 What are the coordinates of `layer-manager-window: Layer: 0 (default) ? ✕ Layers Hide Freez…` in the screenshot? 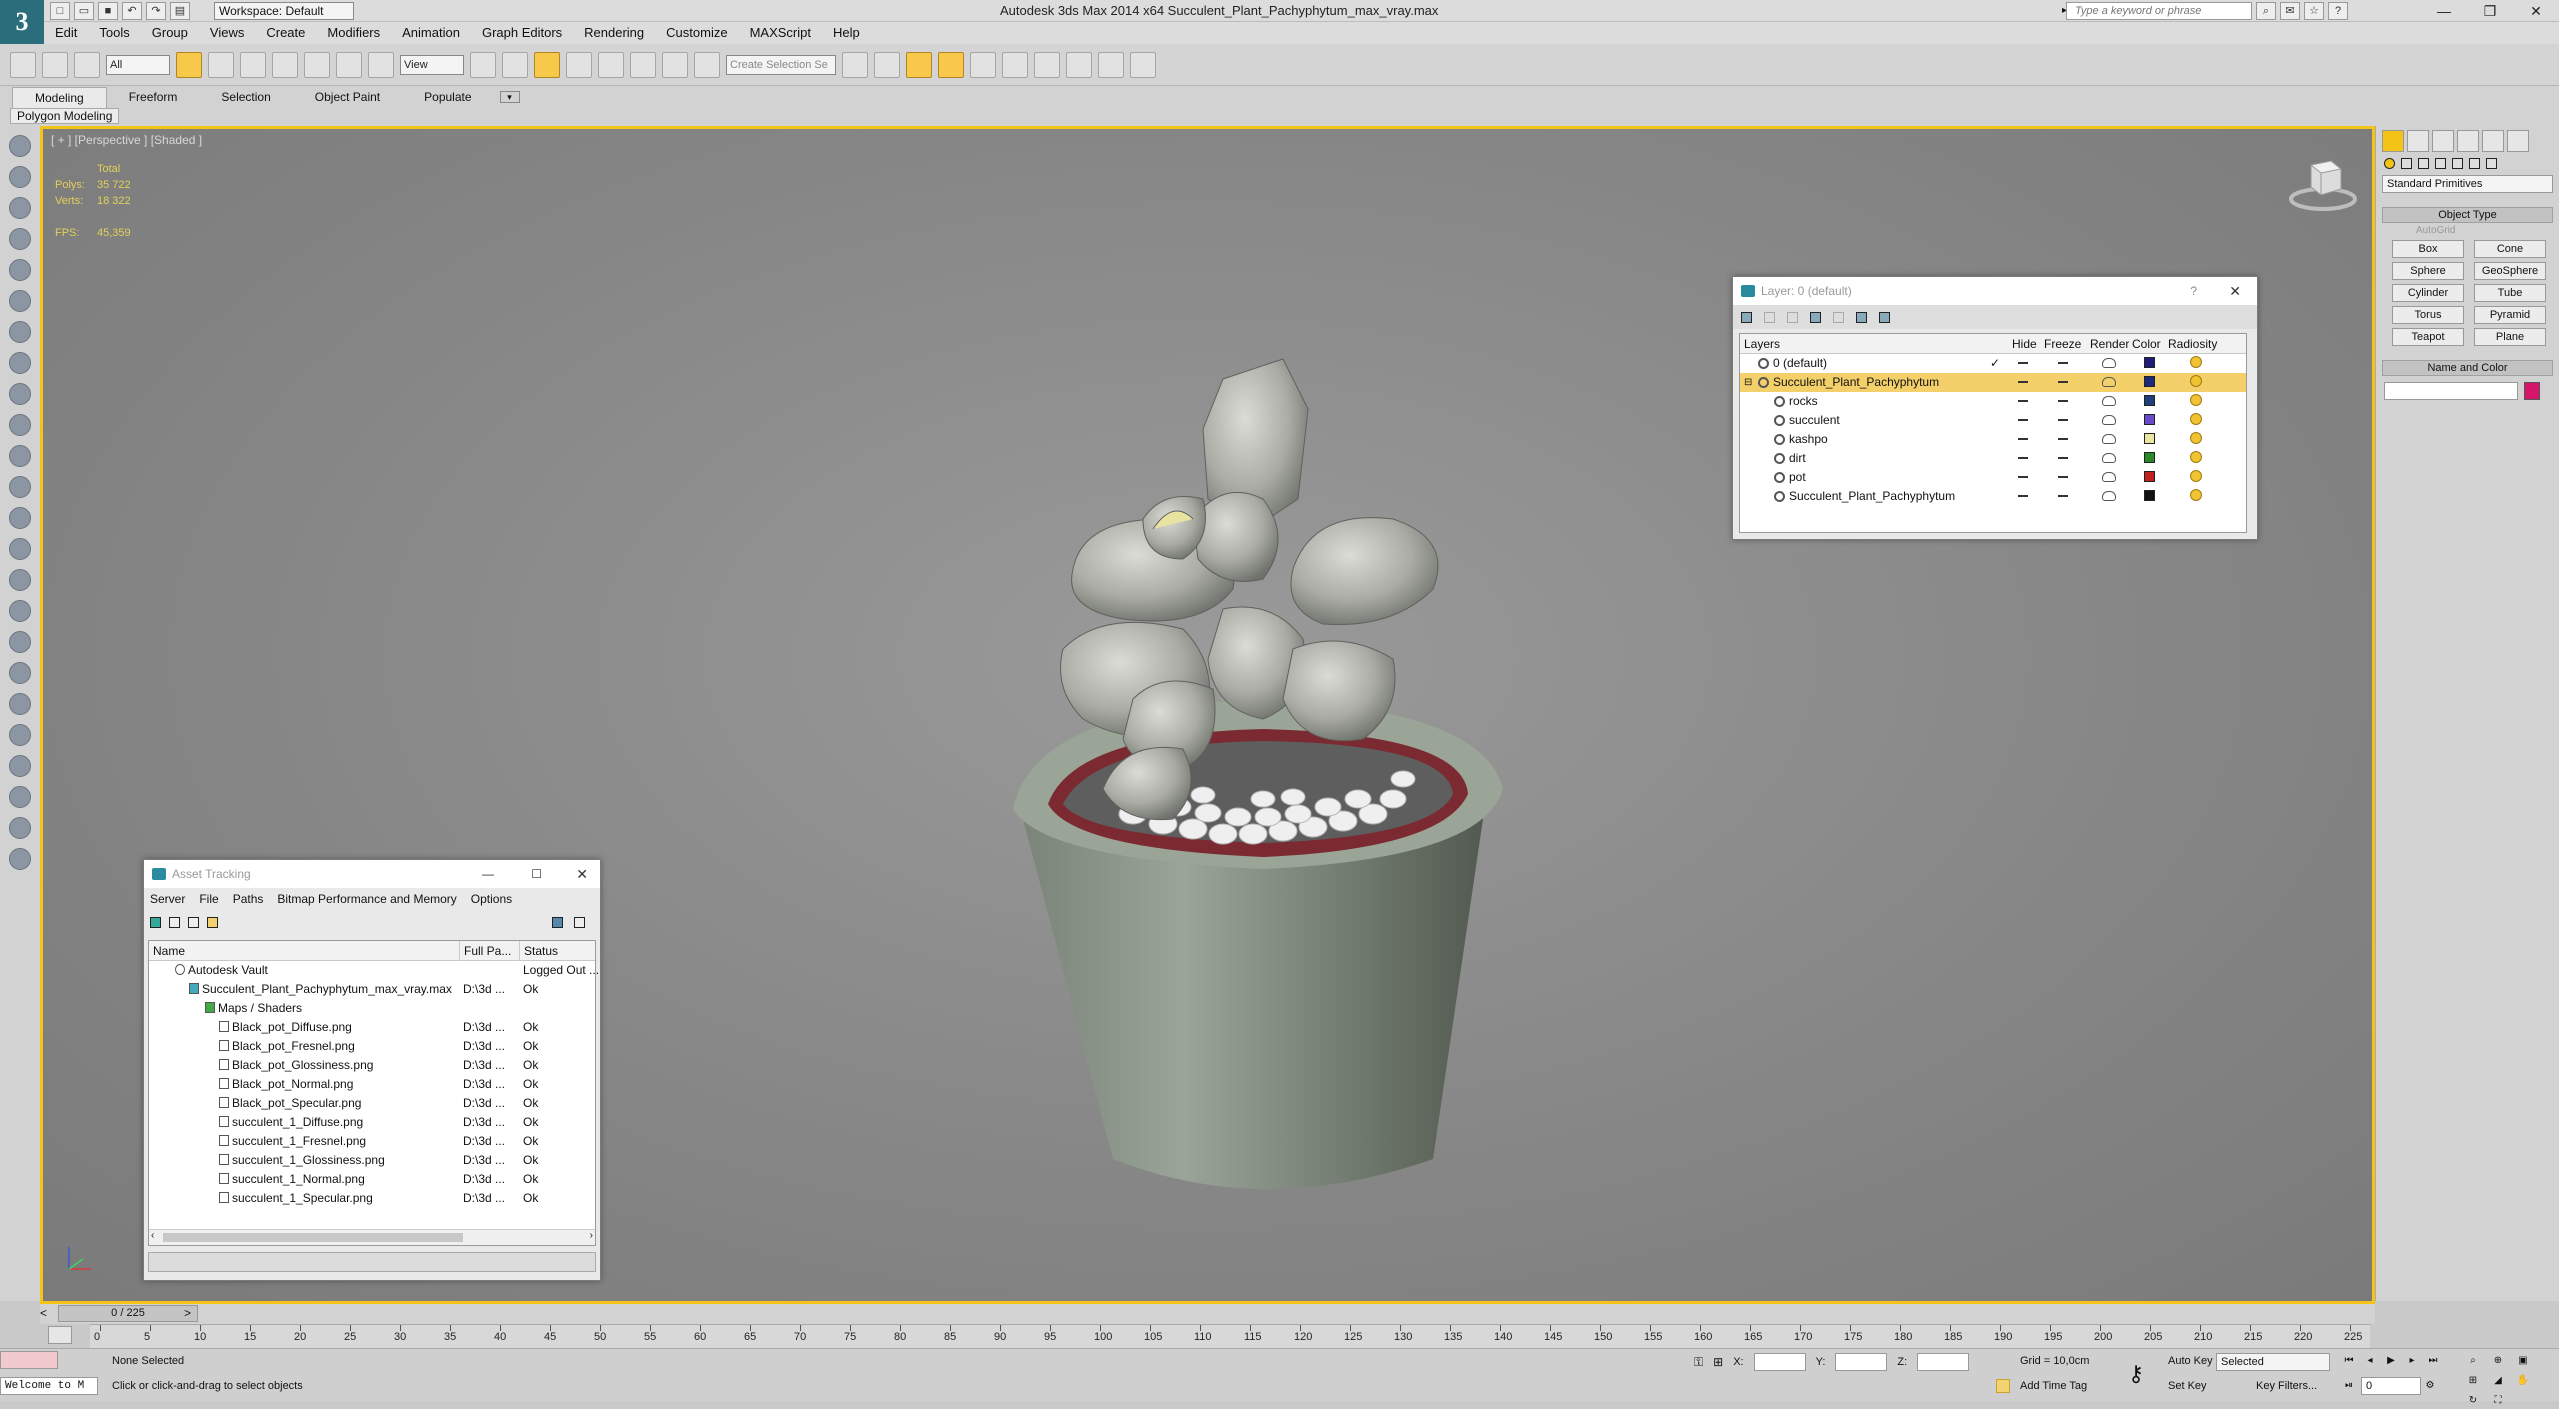 It's located at (1995, 408).